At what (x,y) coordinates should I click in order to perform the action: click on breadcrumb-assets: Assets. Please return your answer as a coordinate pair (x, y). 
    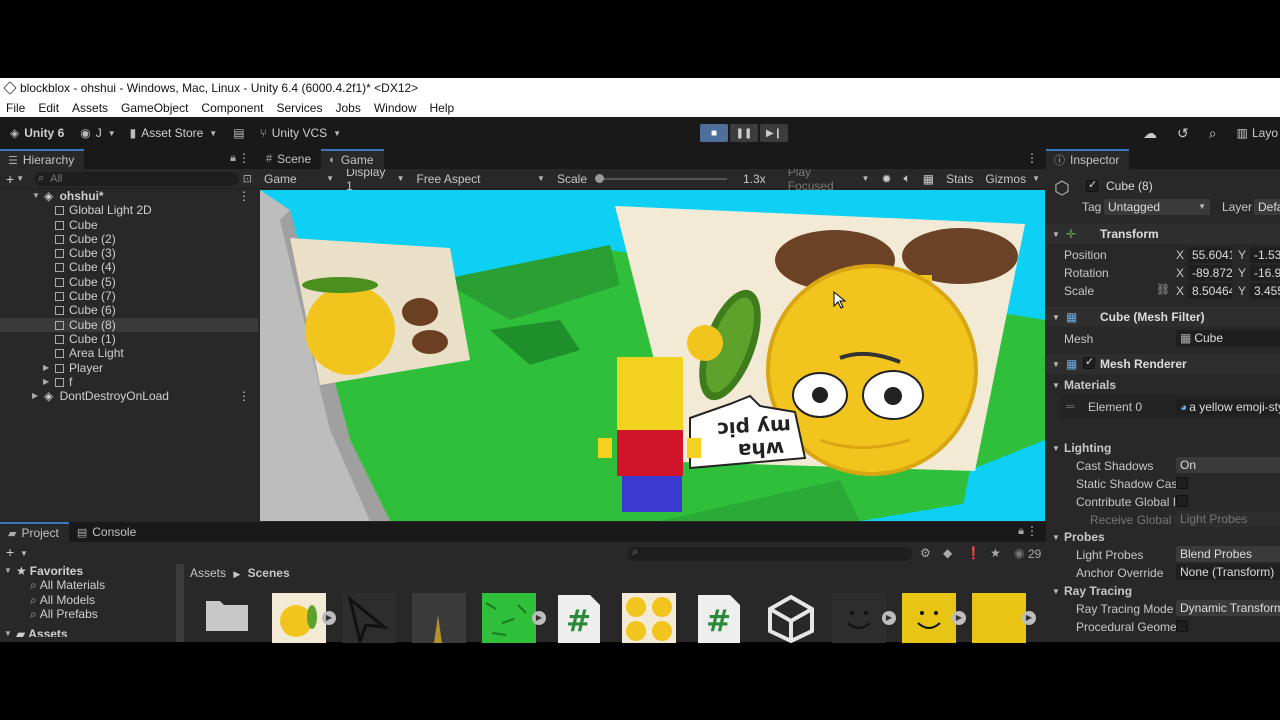
    Looking at the image, I should click on (208, 573).